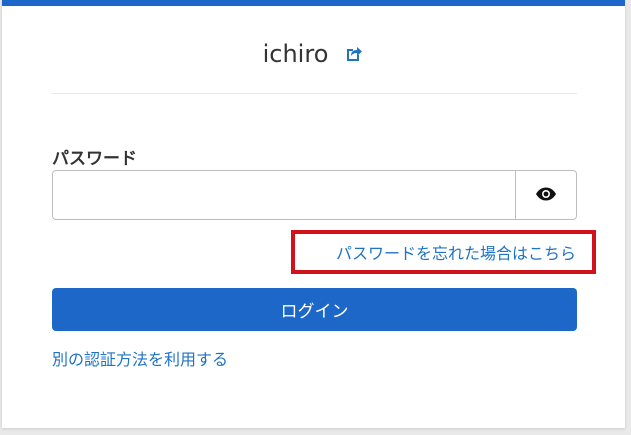 The height and width of the screenshot is (435, 631). I want to click on external-link-icon, so click(354, 54).